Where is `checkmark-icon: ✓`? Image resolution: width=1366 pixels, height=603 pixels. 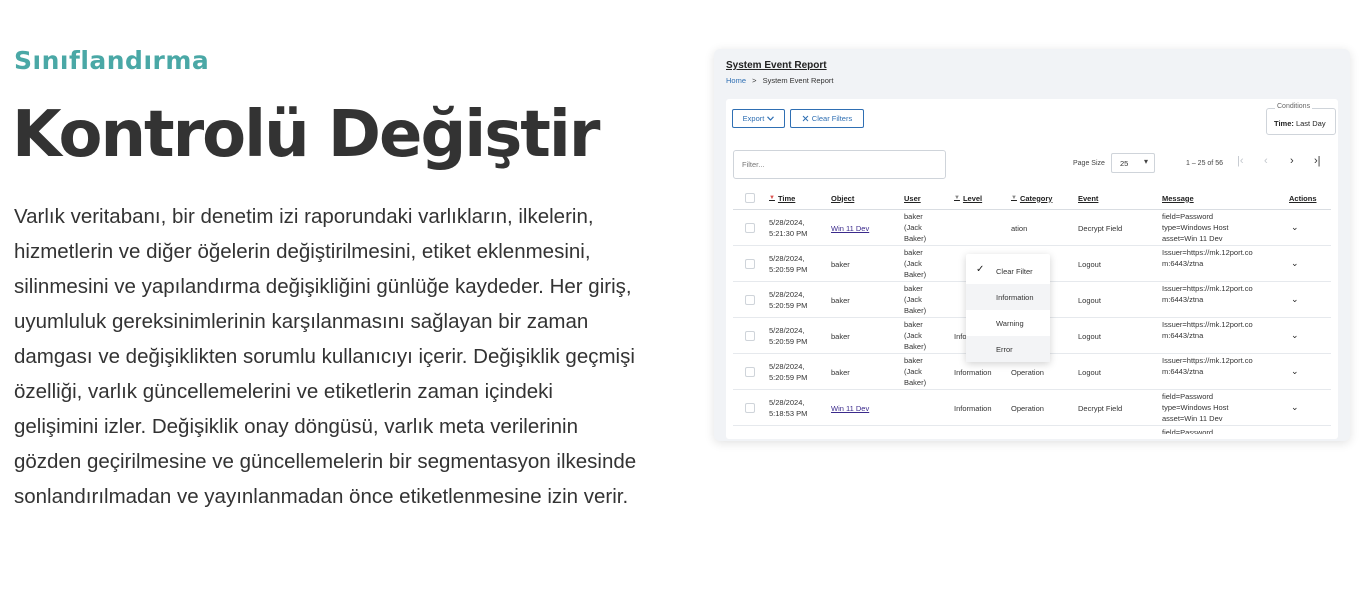
checkmark-icon: ✓ is located at coordinates (980, 269).